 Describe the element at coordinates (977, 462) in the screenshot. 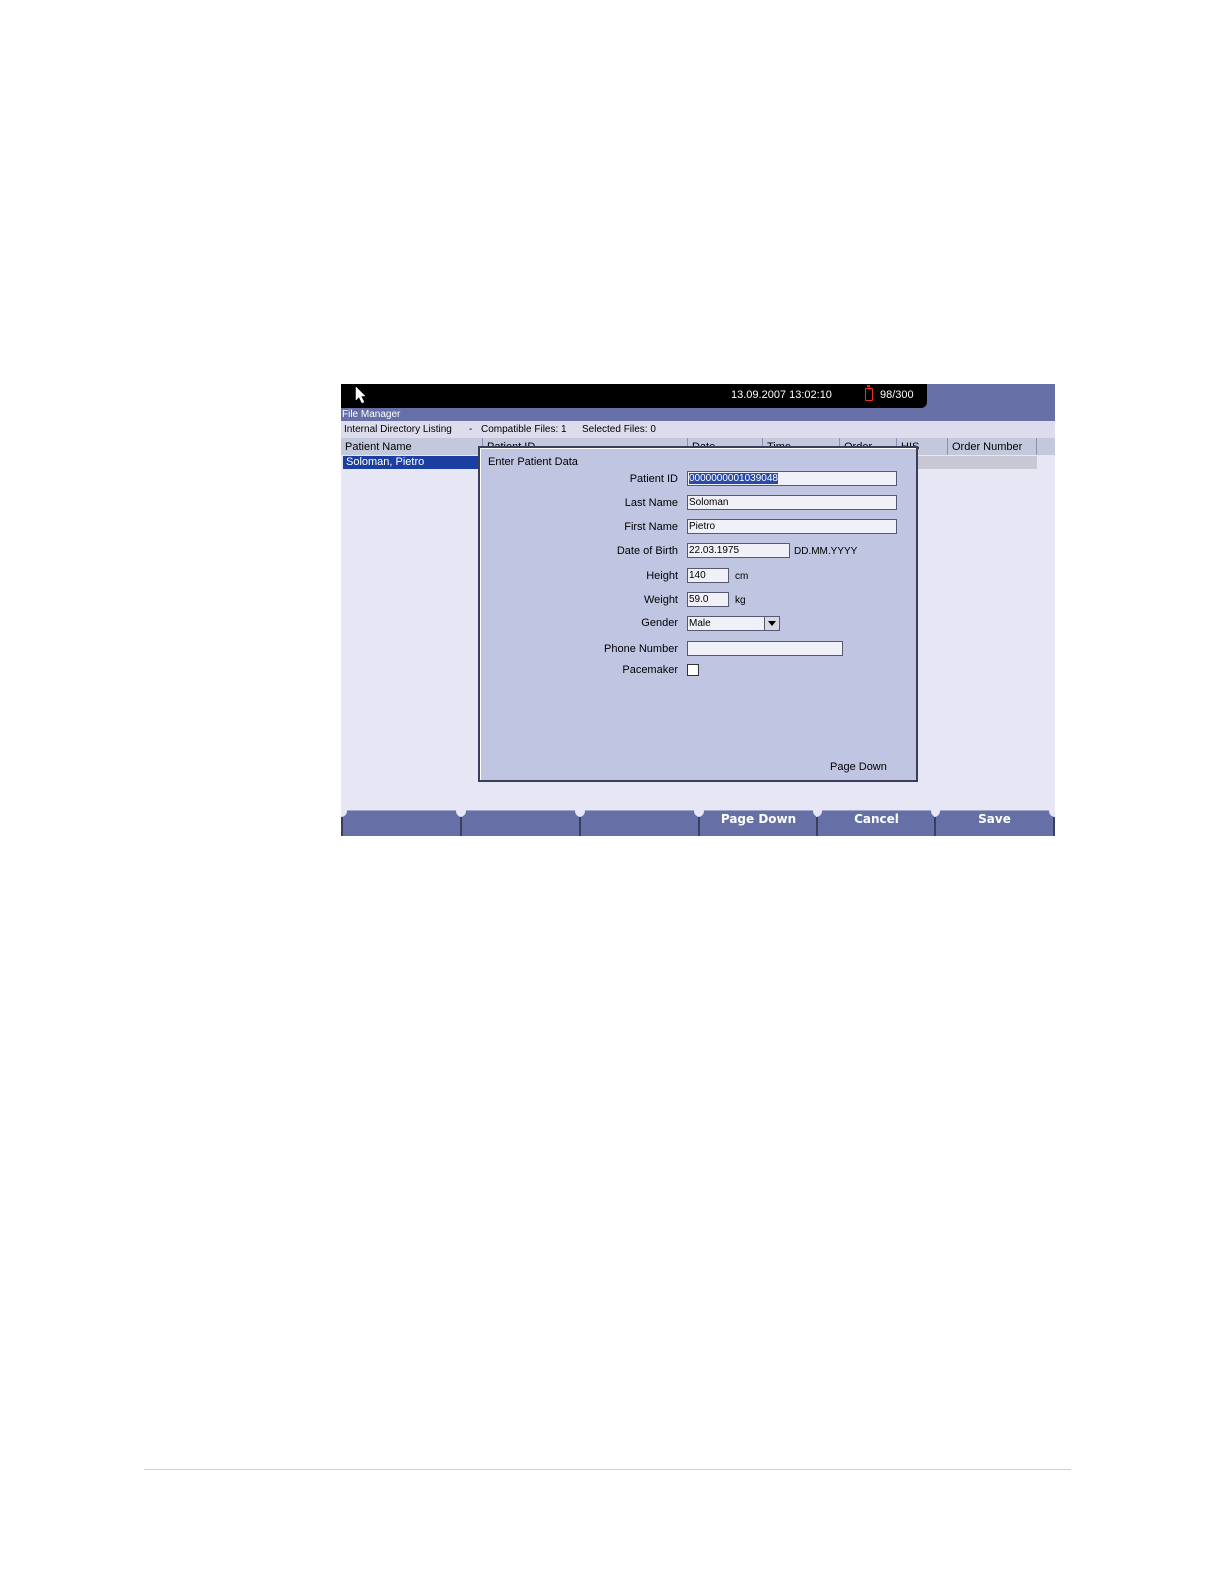

I see `table-row-selected-remainder` at that location.